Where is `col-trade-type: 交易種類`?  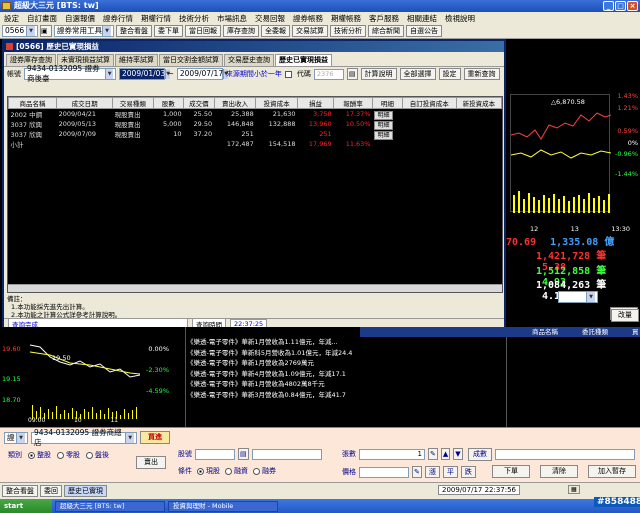 col-trade-type: 交易種類 is located at coordinates (133, 103).